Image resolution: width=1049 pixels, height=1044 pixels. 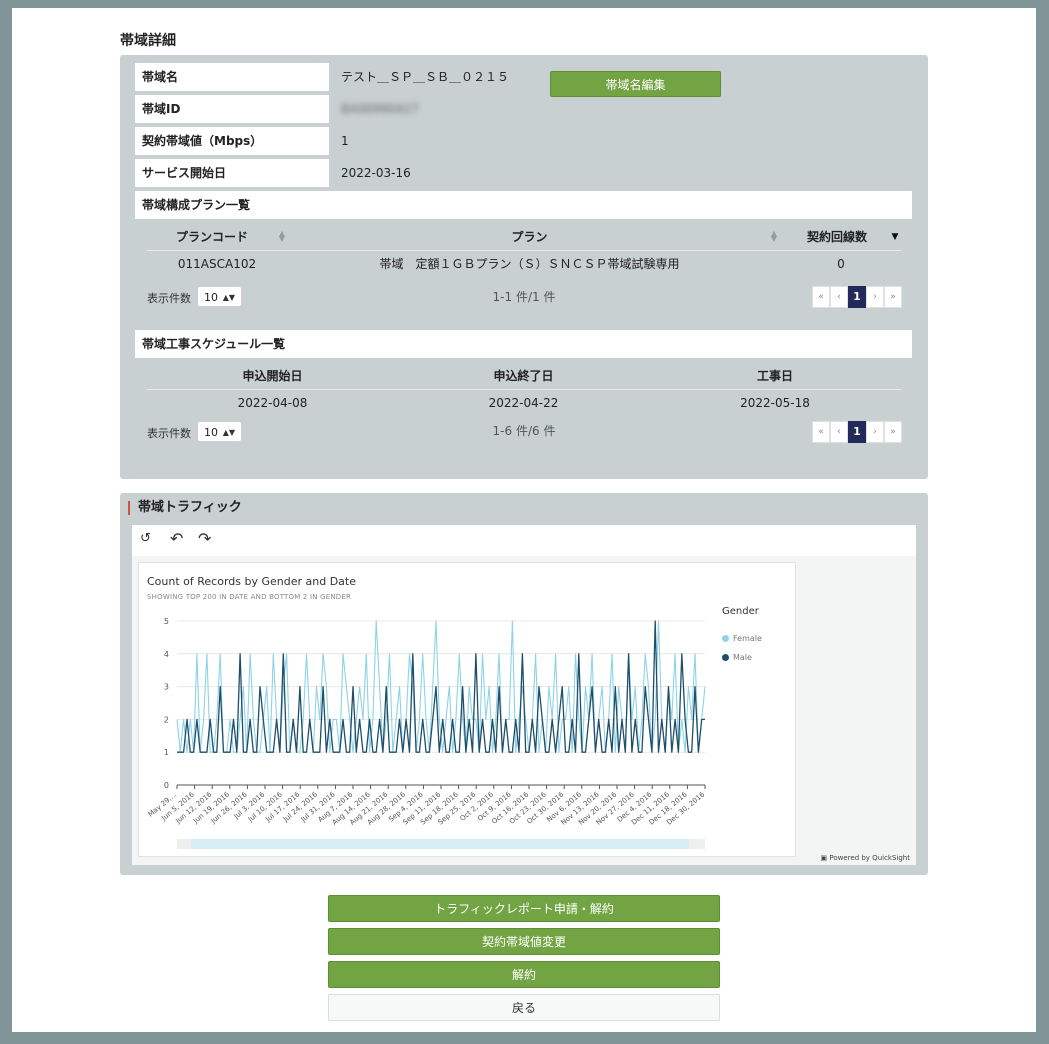 What do you see at coordinates (841, 264) in the screenshot?
I see `line-count-cell: 0` at bounding box center [841, 264].